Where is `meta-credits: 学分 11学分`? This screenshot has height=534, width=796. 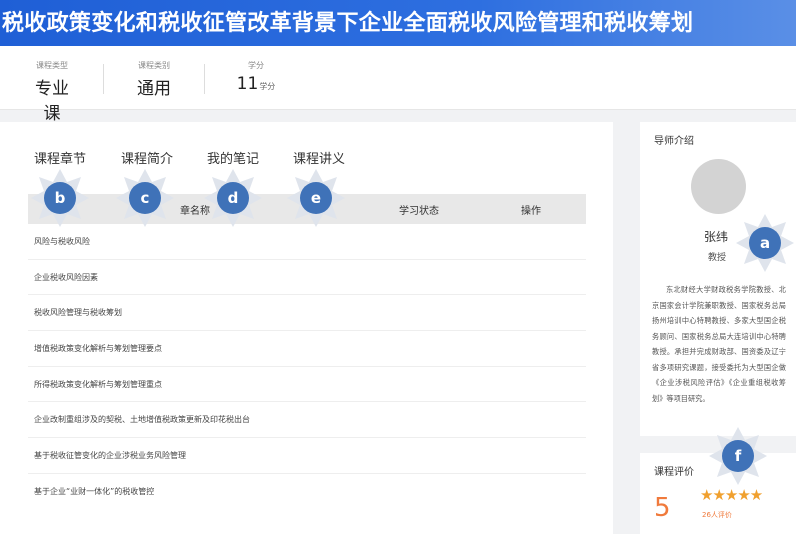
meta-credits: 学分 11学分 is located at coordinates (256, 77).